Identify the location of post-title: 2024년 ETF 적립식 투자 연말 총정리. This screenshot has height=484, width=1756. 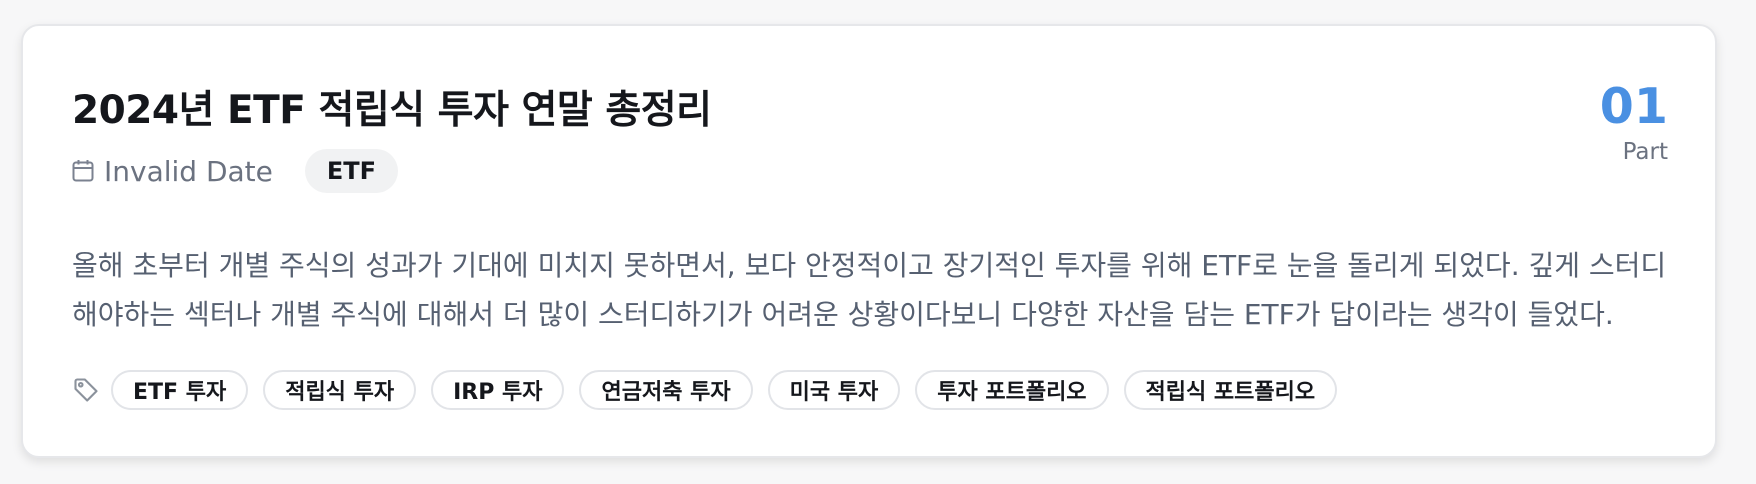
(747, 107).